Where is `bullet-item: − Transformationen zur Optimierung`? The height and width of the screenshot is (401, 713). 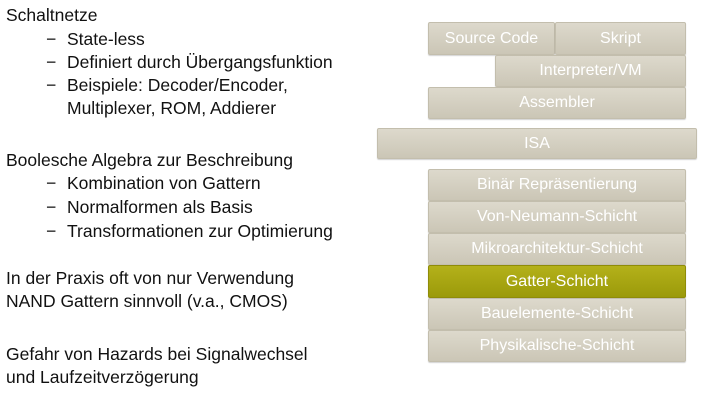
bullet-item: − Transformationen zur Optimierung is located at coordinates (189, 231).